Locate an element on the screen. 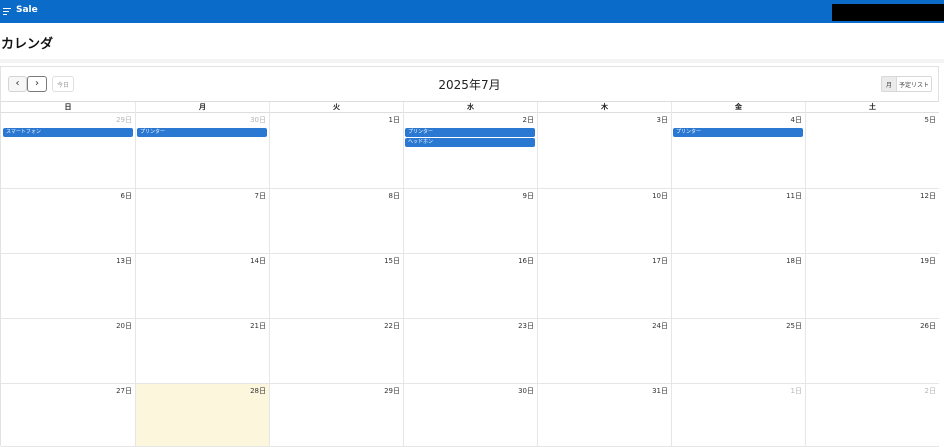 The image size is (944, 447). day-cell: 24日 is located at coordinates (604, 351).